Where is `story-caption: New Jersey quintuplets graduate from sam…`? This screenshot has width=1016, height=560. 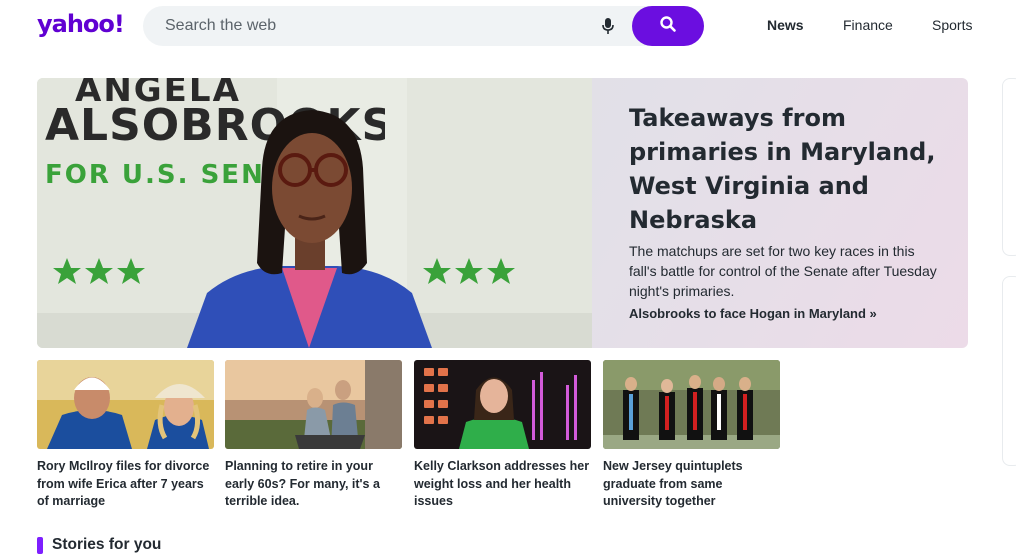 story-caption: New Jersey quintuplets graduate from sam… is located at coordinates (691, 484).